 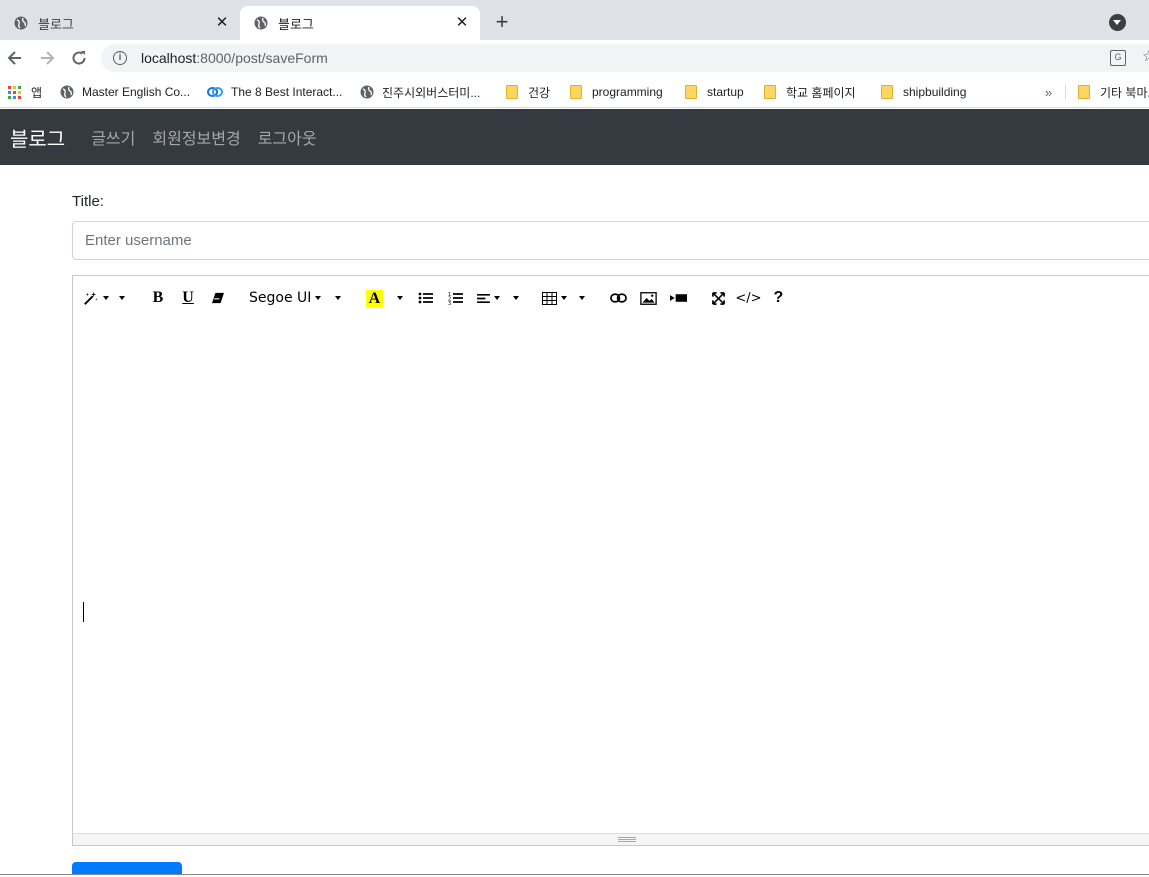 I want to click on bookmark-folder: 건강, so click(x=528, y=92).